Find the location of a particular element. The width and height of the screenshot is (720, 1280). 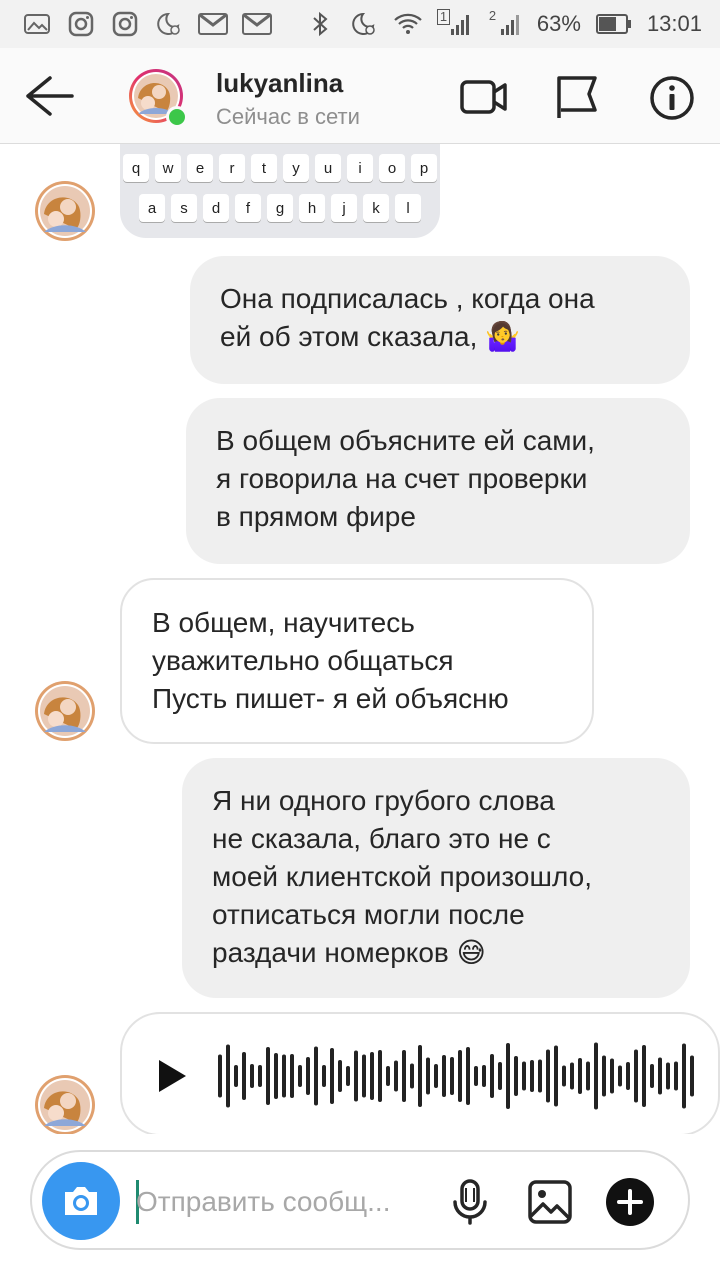

keyboard-row-2: a s d f g h j k l is located at coordinates (280, 208).